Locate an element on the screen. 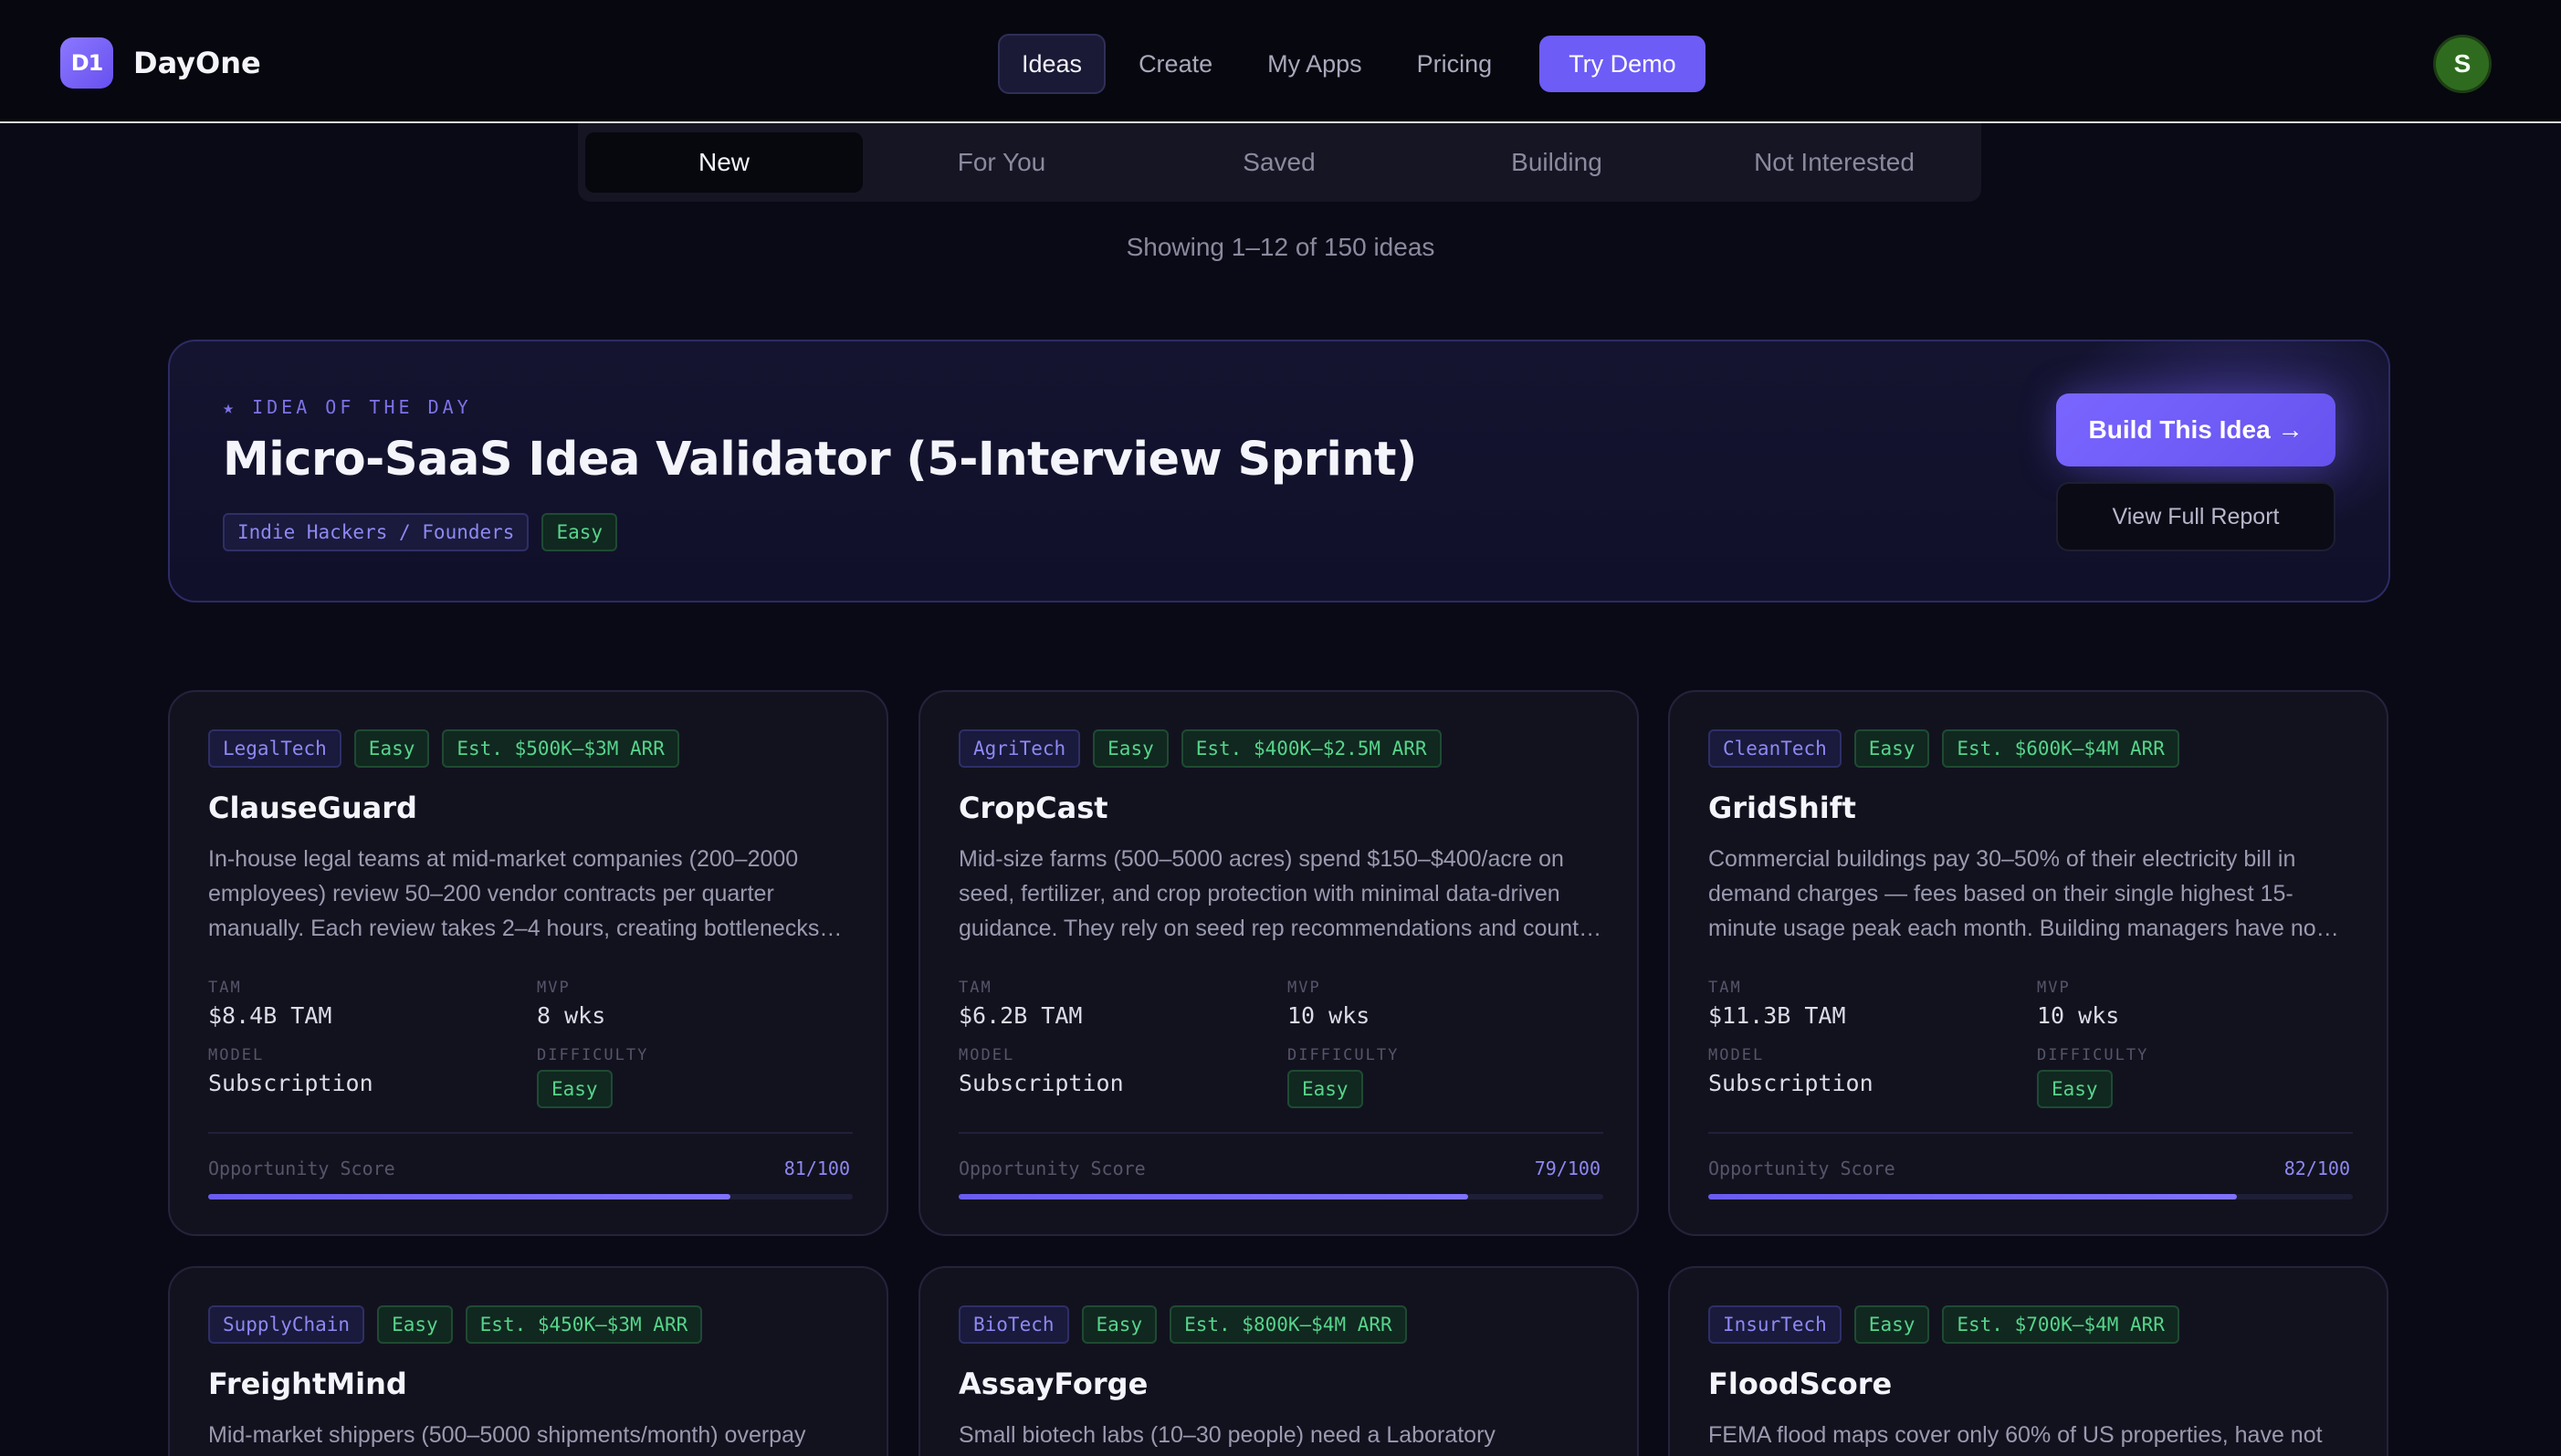 The height and width of the screenshot is (1456, 2561). card-tags: BioTech Easy Est. $800K–$4M ARR is located at coordinates (1183, 1324).